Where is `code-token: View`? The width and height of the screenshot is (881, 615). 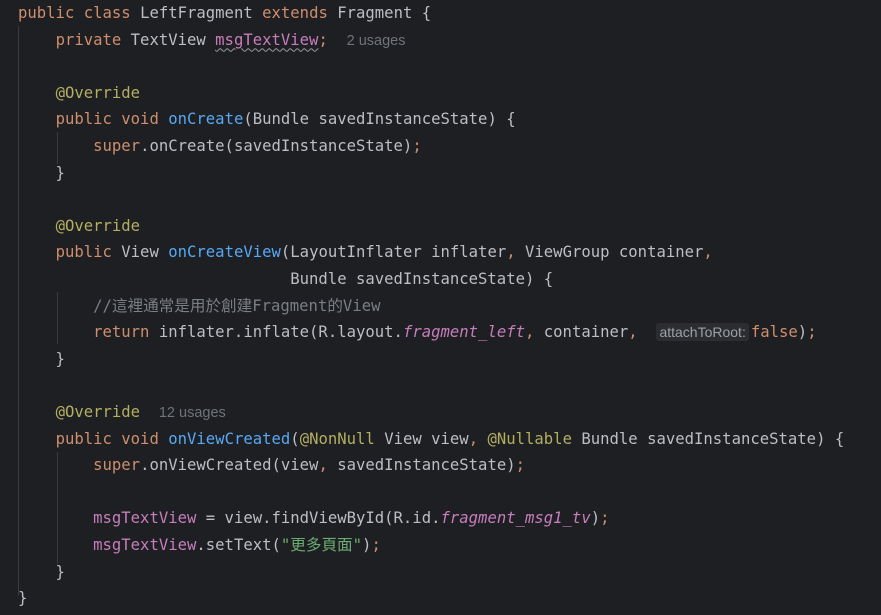 code-token: View is located at coordinates (145, 252).